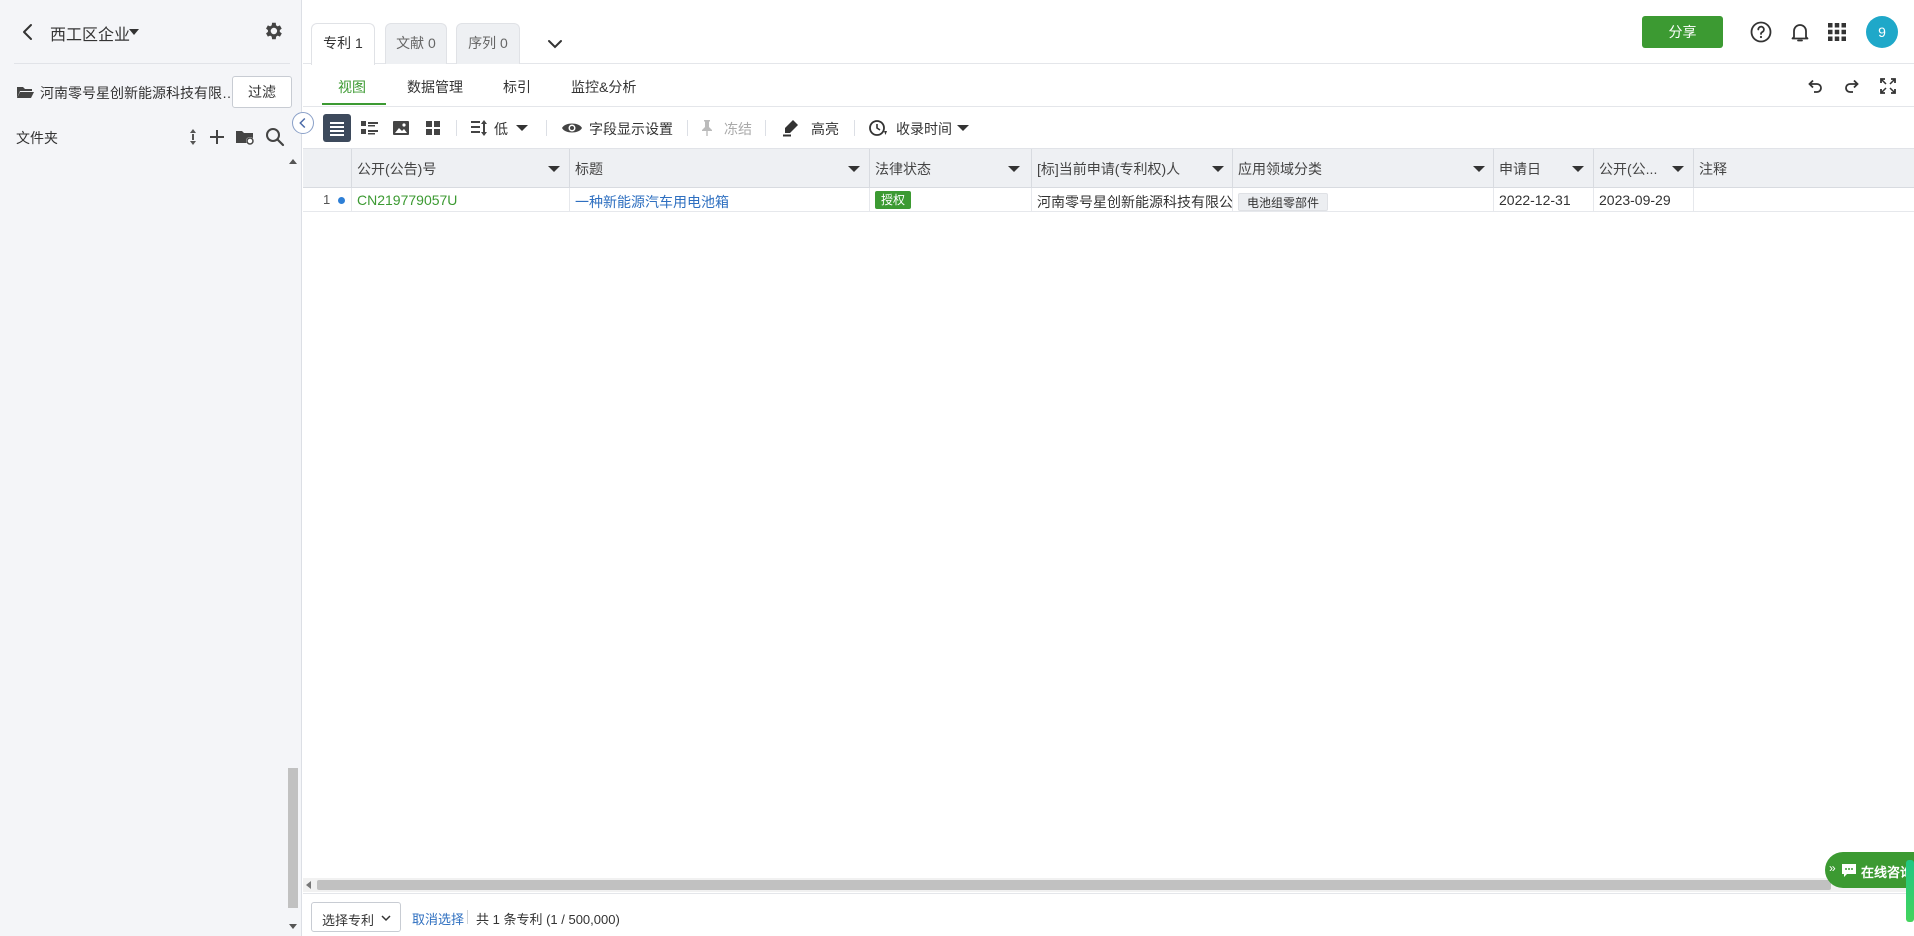  I want to click on avatar: 9, so click(1882, 32).